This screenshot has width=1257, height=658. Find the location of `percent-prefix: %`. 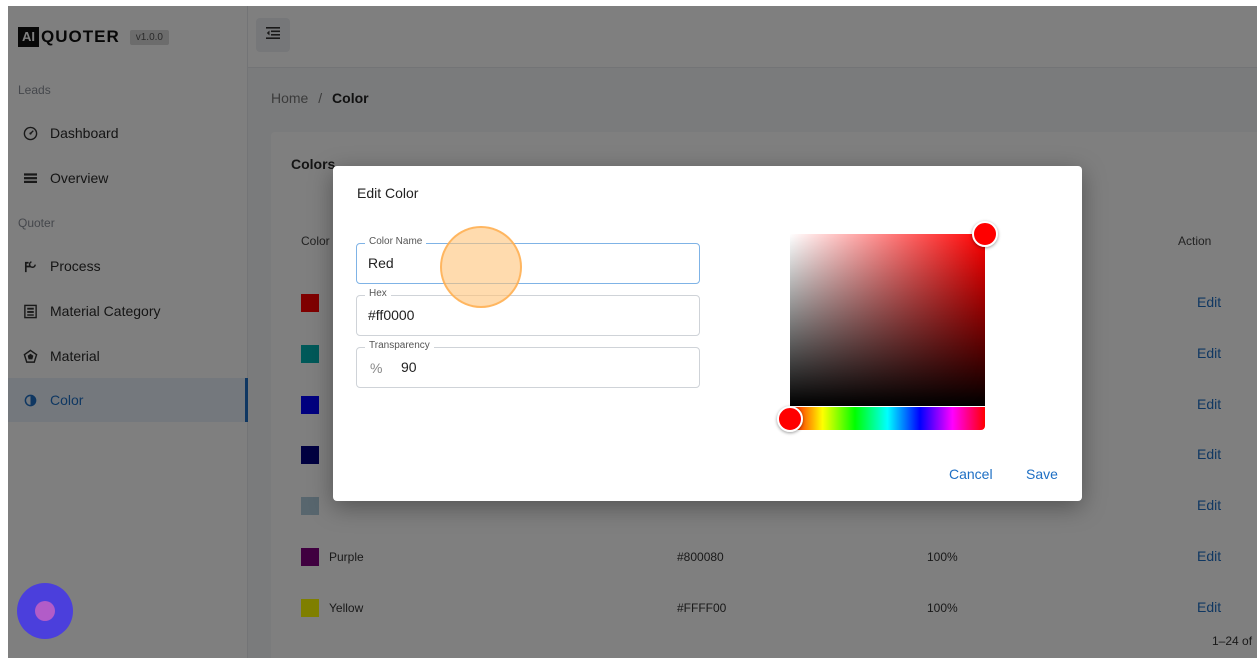

percent-prefix: % is located at coordinates (376, 368).